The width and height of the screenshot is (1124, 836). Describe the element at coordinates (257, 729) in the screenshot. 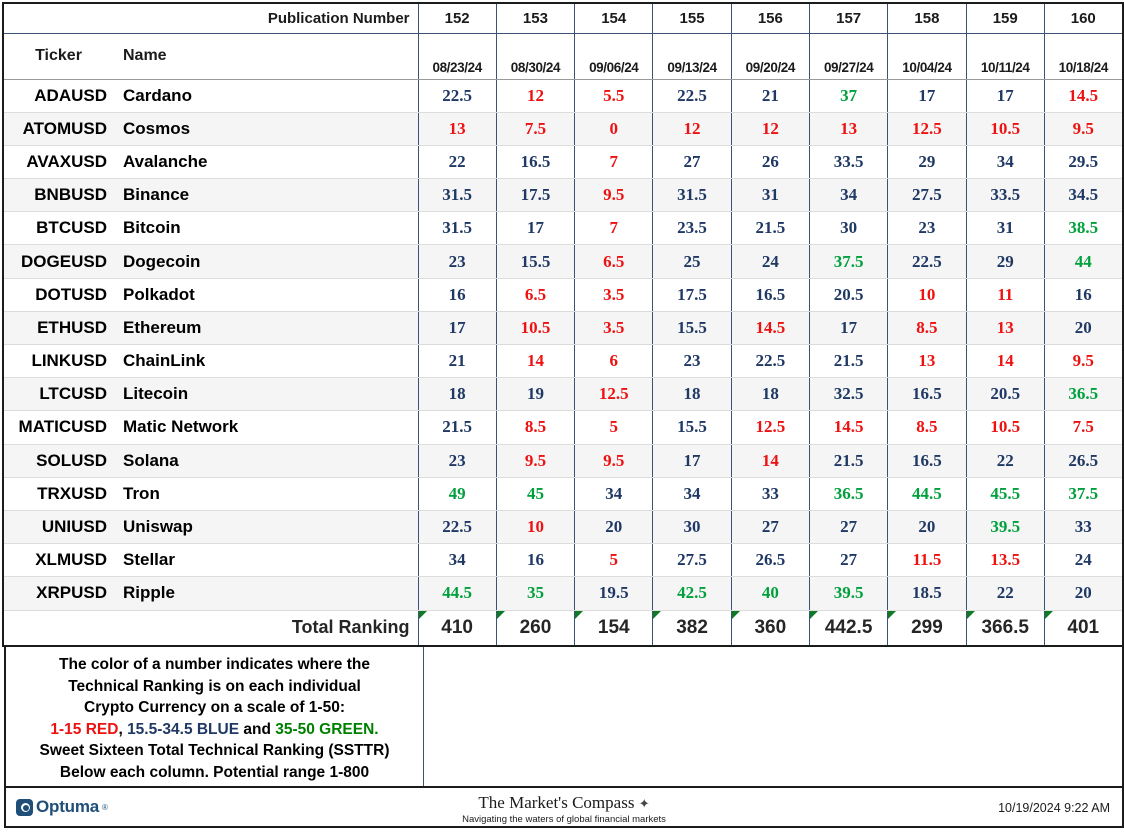

I see `legend-and: and` at that location.